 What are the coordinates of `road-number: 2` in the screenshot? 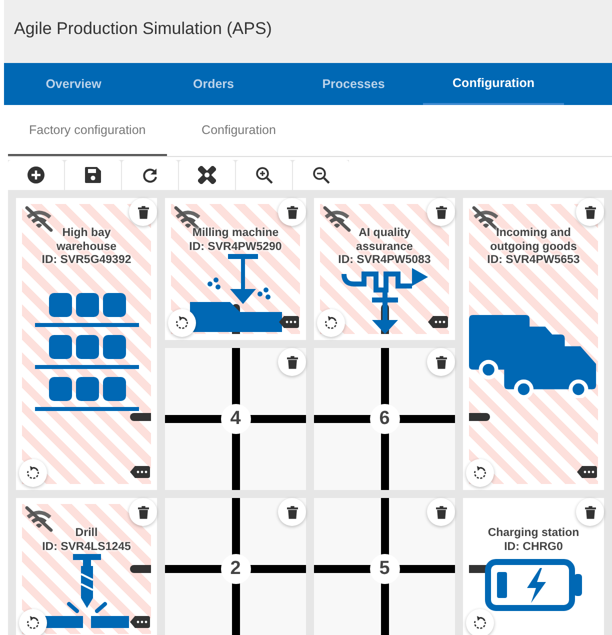 It's located at (235, 569).